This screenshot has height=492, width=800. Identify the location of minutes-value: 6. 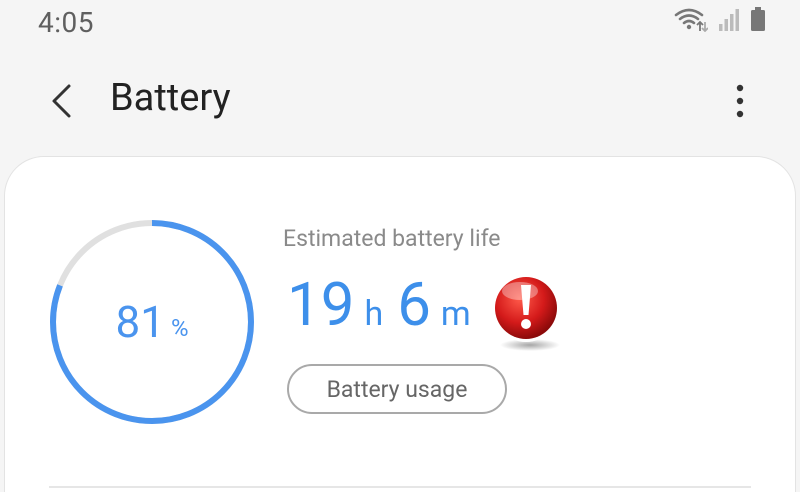
(414, 304).